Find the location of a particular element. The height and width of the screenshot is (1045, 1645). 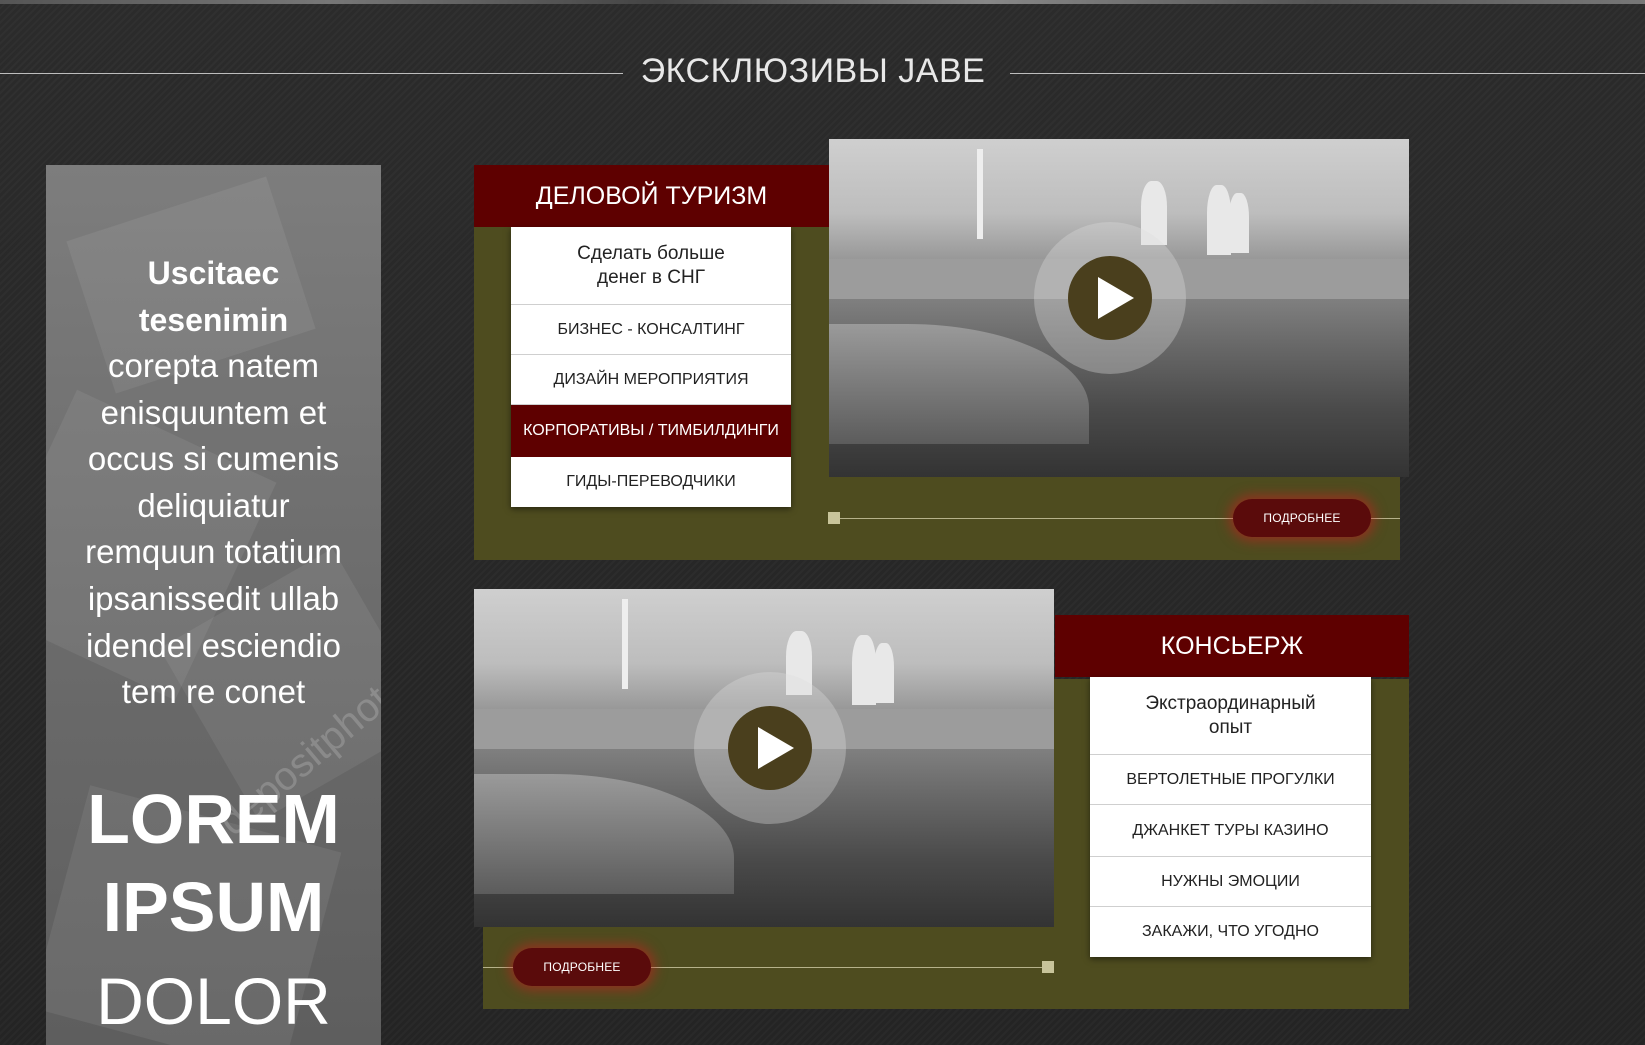

banner-body-line: remquun totatium is located at coordinates (213, 552).